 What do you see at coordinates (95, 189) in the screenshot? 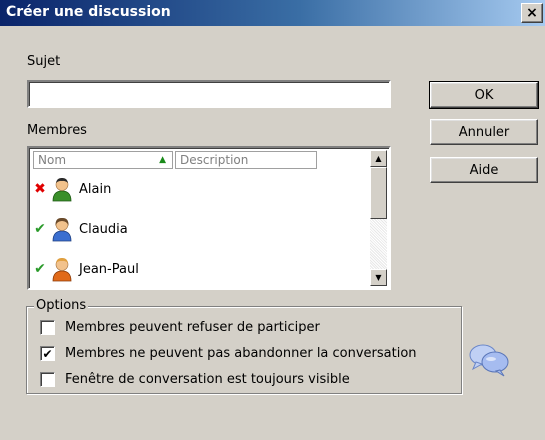
I see `member-name: Alain` at bounding box center [95, 189].